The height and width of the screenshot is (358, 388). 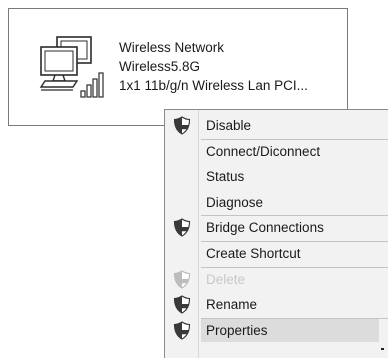 What do you see at coordinates (382, 349) in the screenshot?
I see `mouse-pointer-icon` at bounding box center [382, 349].